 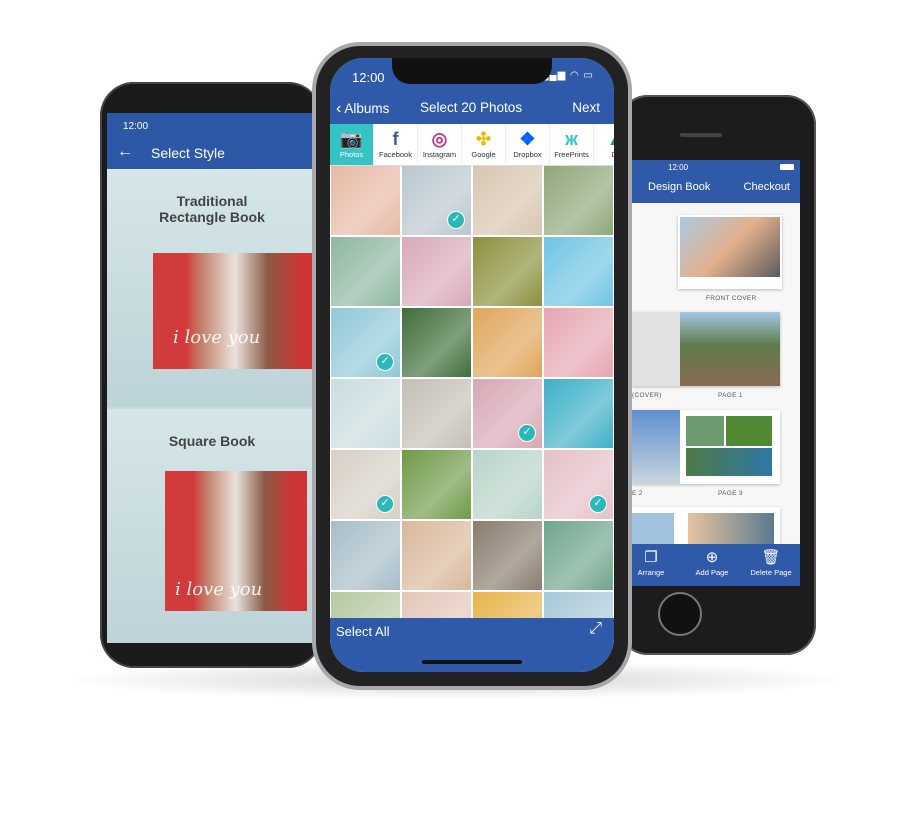 What do you see at coordinates (604, 139) in the screenshot?
I see `drive-icon: ▲` at bounding box center [604, 139].